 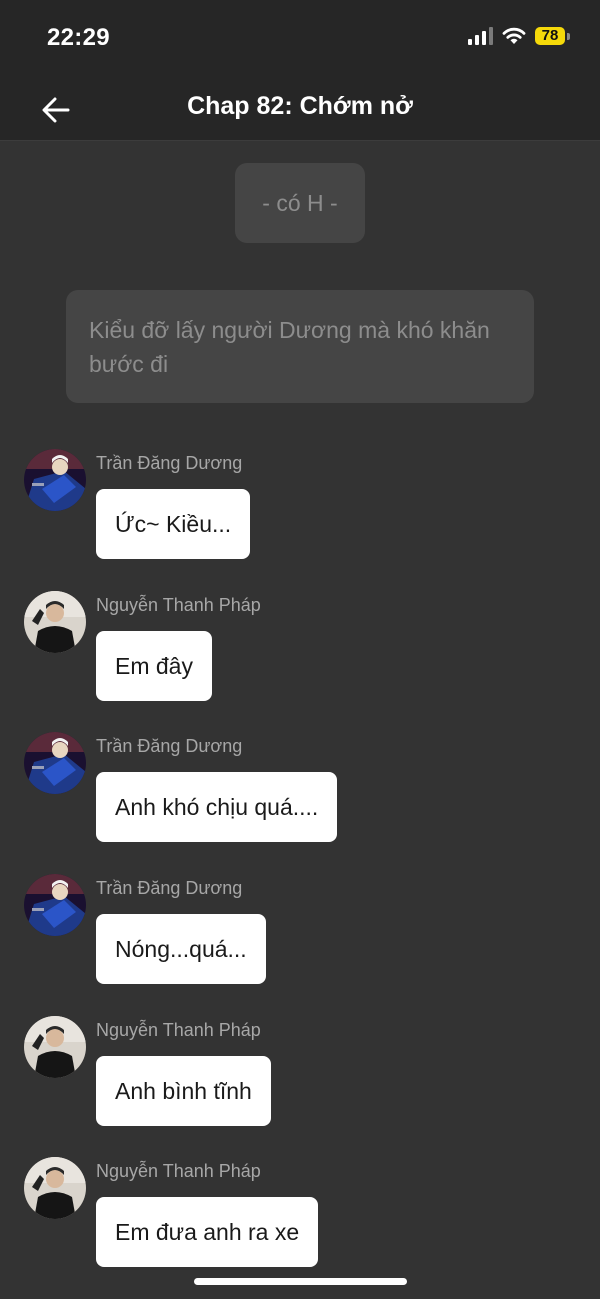 I want to click on status-icons: 78, so click(x=519, y=36).